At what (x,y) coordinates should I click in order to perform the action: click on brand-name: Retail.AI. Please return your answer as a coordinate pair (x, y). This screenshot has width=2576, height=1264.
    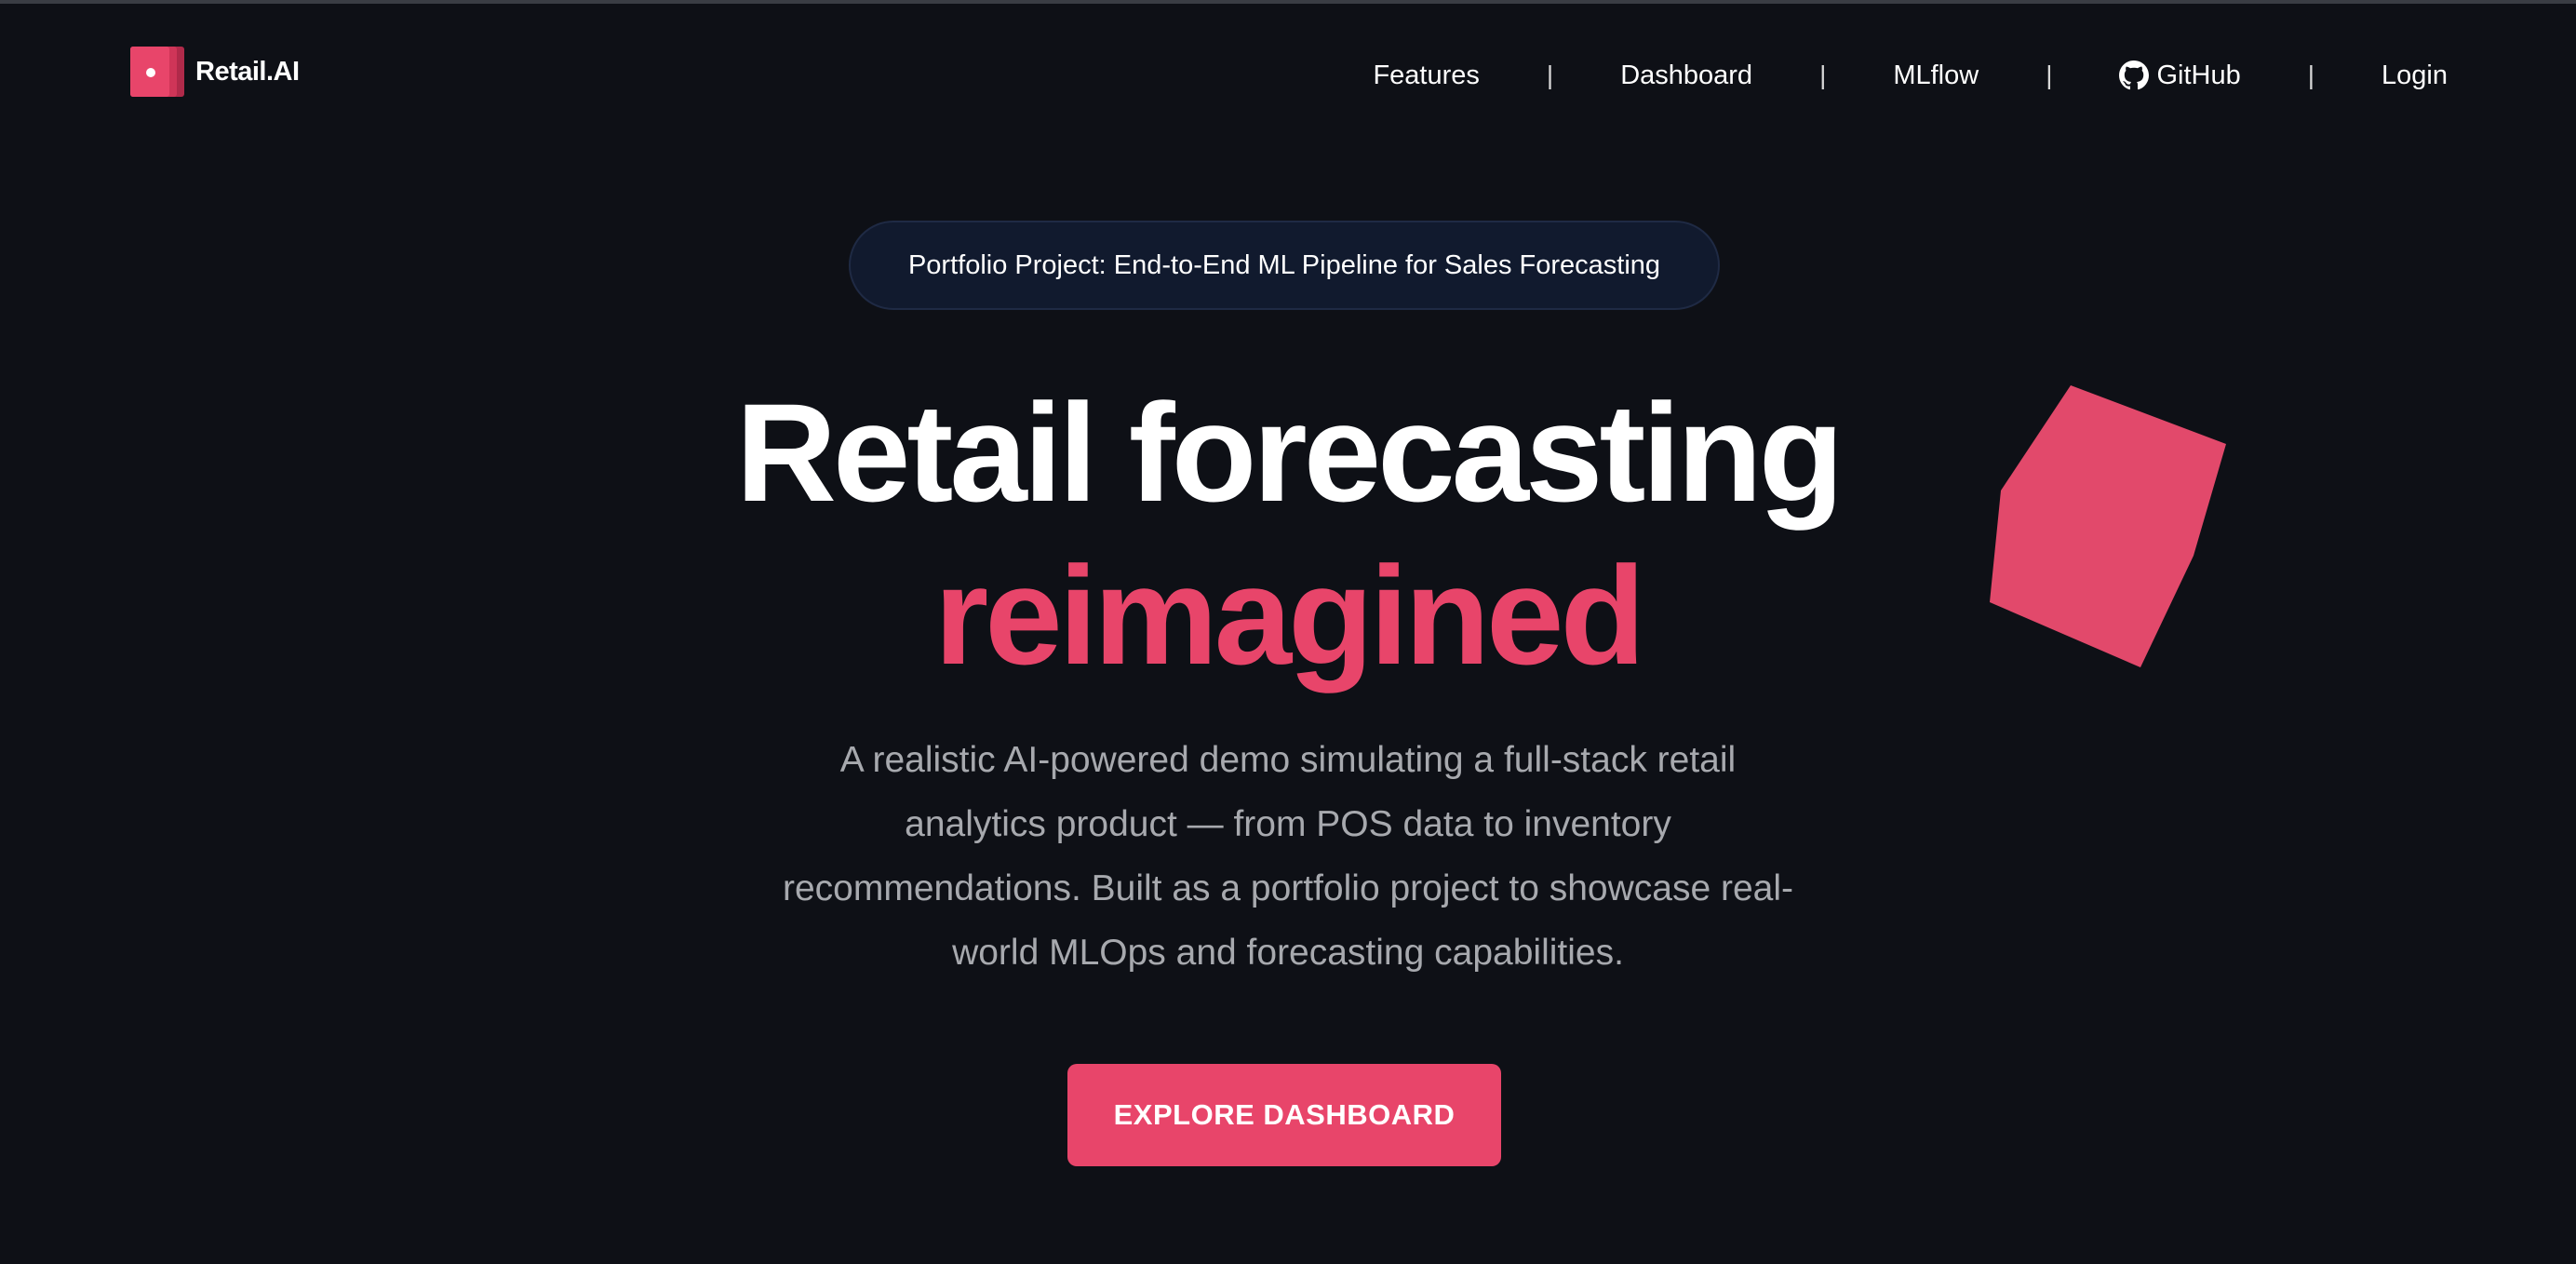
    Looking at the image, I should click on (248, 71).